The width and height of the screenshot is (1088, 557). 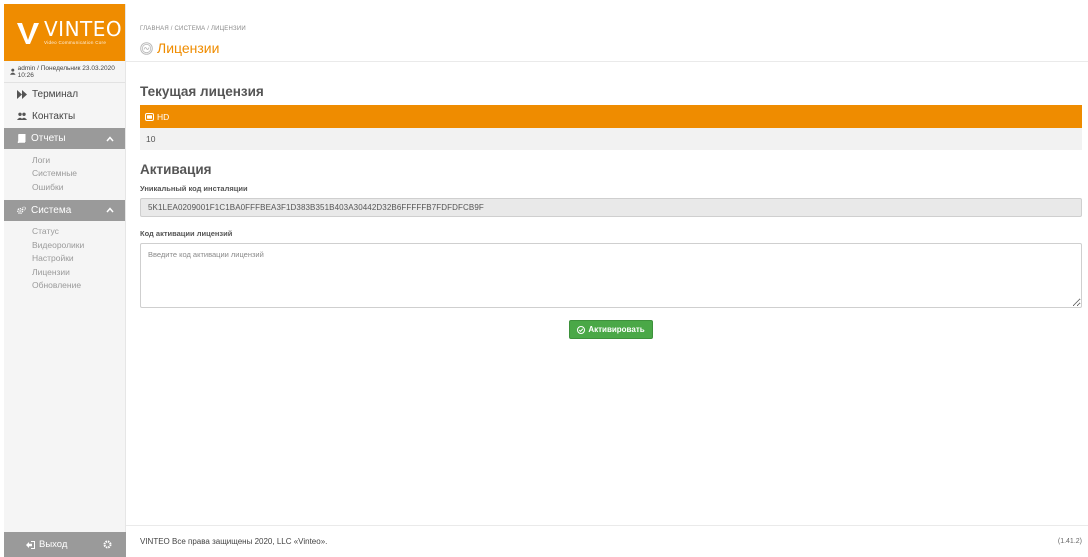 What do you see at coordinates (193, 29) in the screenshot?
I see `breadcrumb: ГЛАВНАЯ / СИСТЕМА / ЛИЦЕНЗИИ` at bounding box center [193, 29].